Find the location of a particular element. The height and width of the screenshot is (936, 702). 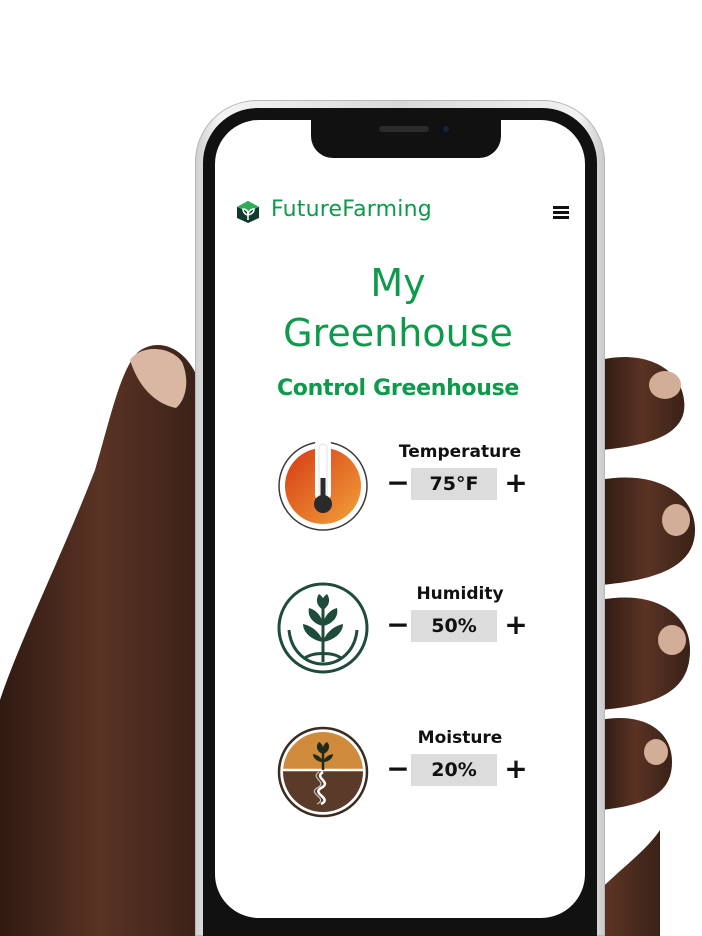

temperature-label: Temperature is located at coordinates (460, 452).